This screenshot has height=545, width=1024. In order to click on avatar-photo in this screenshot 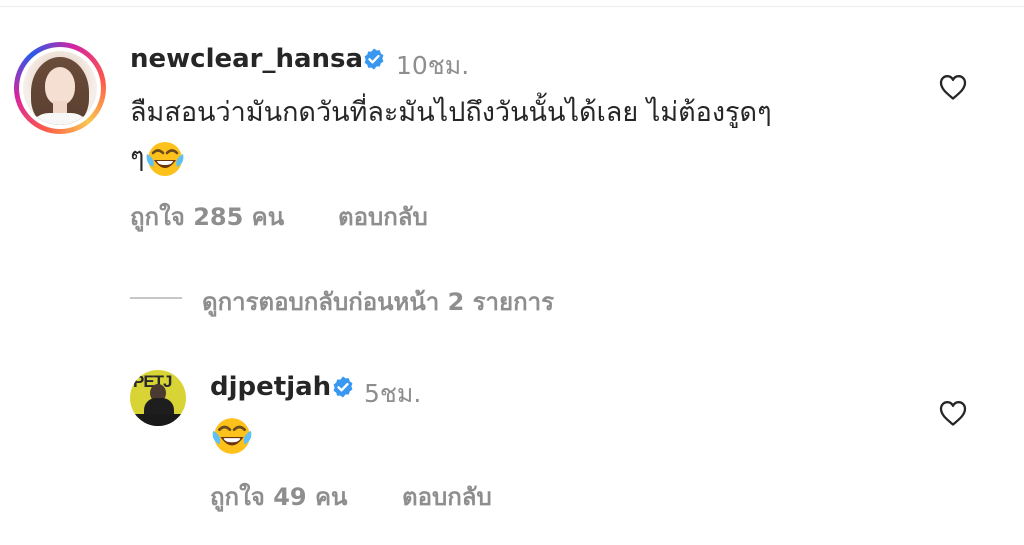, I will do `click(60, 88)`.